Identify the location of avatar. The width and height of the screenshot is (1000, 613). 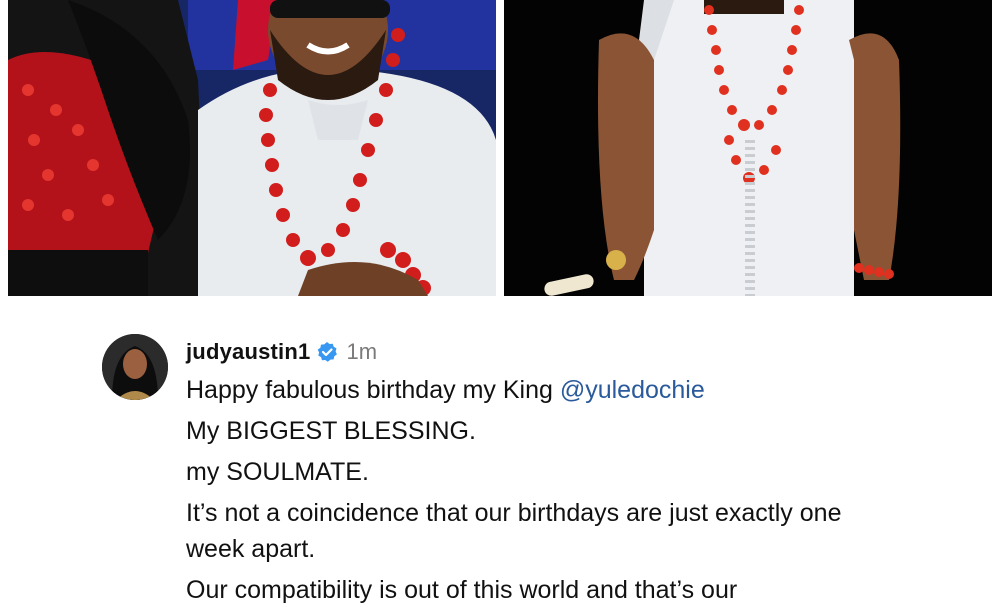
(135, 367).